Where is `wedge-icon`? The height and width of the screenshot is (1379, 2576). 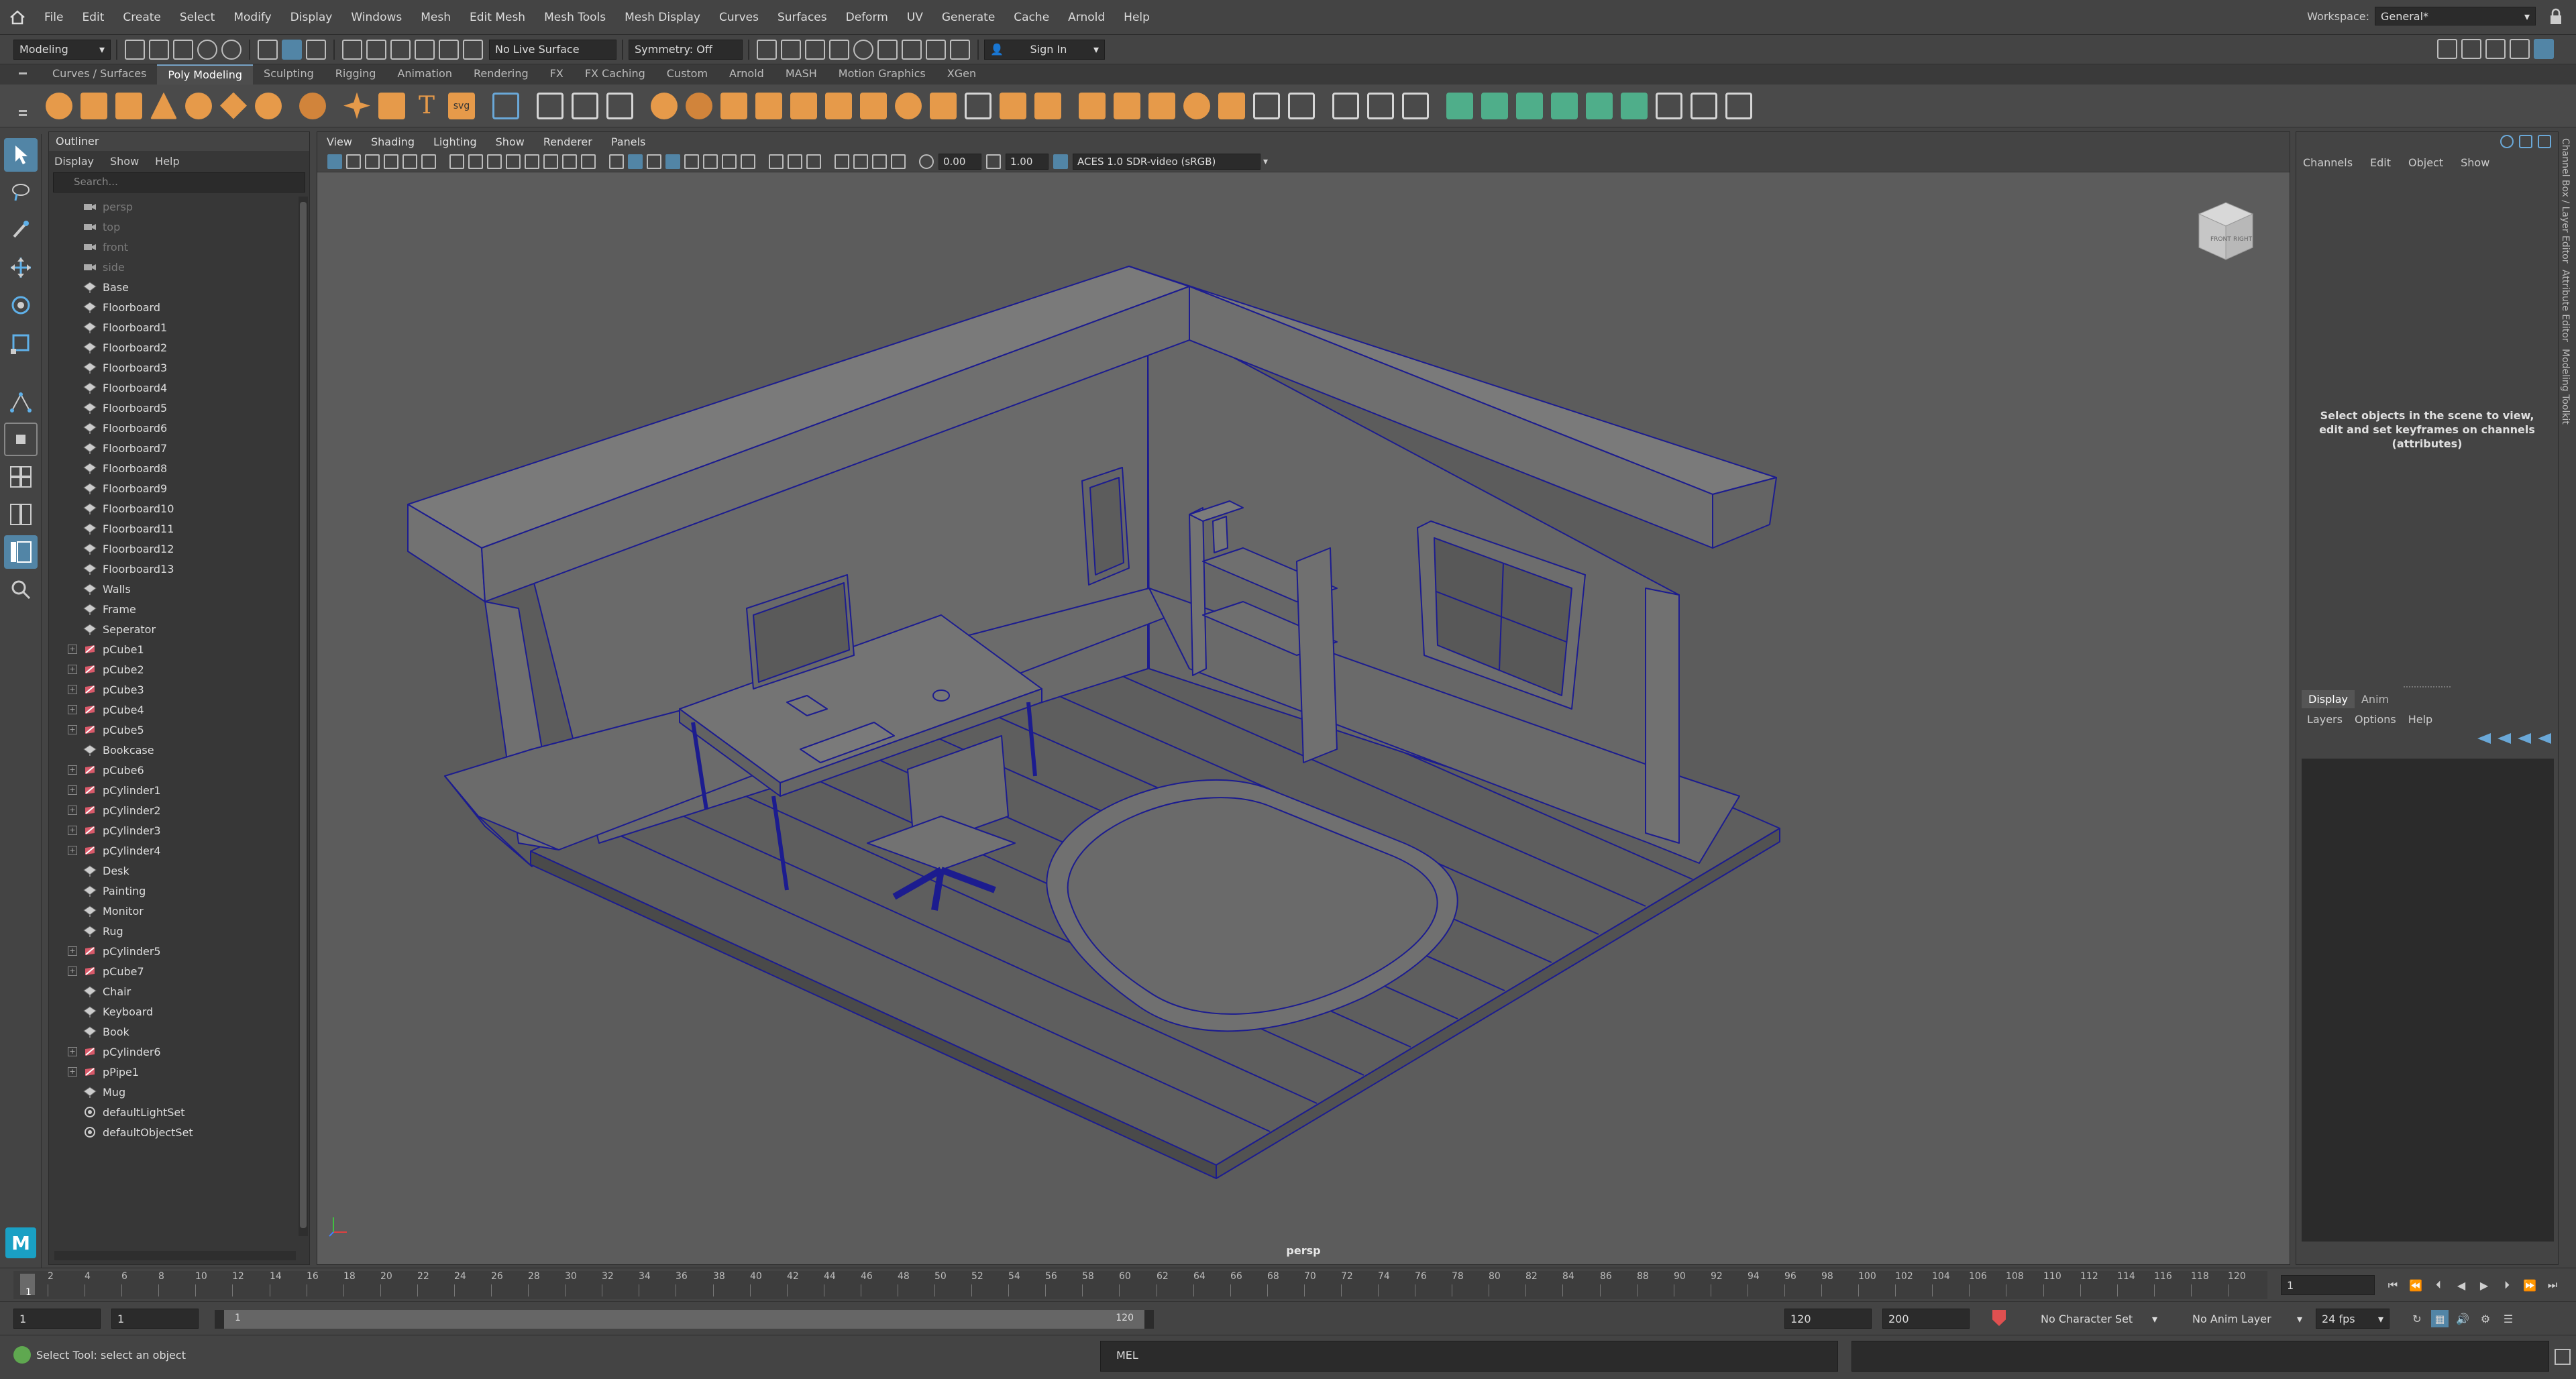 wedge-icon is located at coordinates (1127, 105).